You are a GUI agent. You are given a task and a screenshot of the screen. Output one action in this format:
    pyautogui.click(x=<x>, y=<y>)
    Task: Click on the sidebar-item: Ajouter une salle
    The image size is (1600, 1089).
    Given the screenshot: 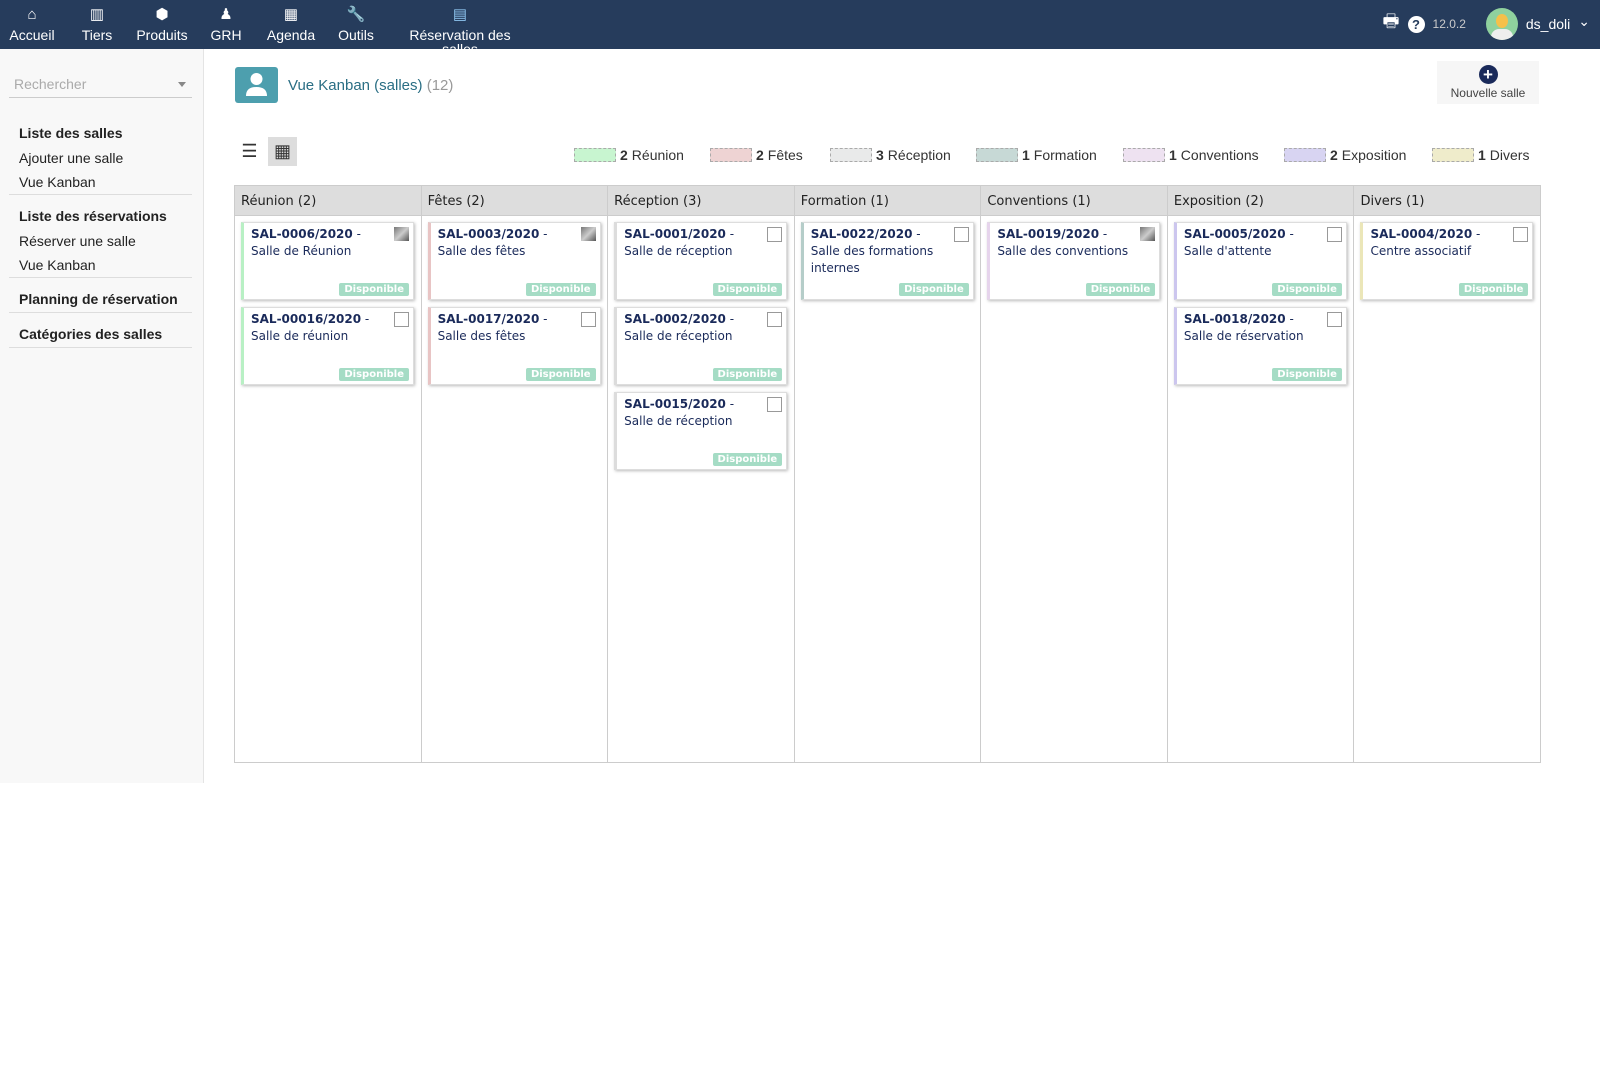 What is the action you would take?
    pyautogui.click(x=100, y=158)
    